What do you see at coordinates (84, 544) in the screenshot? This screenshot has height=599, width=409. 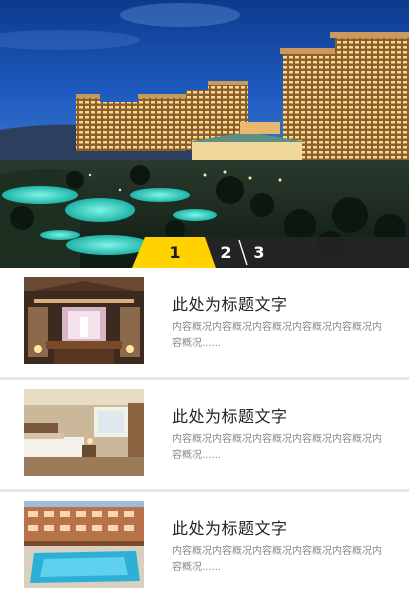 I see `hotel-pool-image` at bounding box center [84, 544].